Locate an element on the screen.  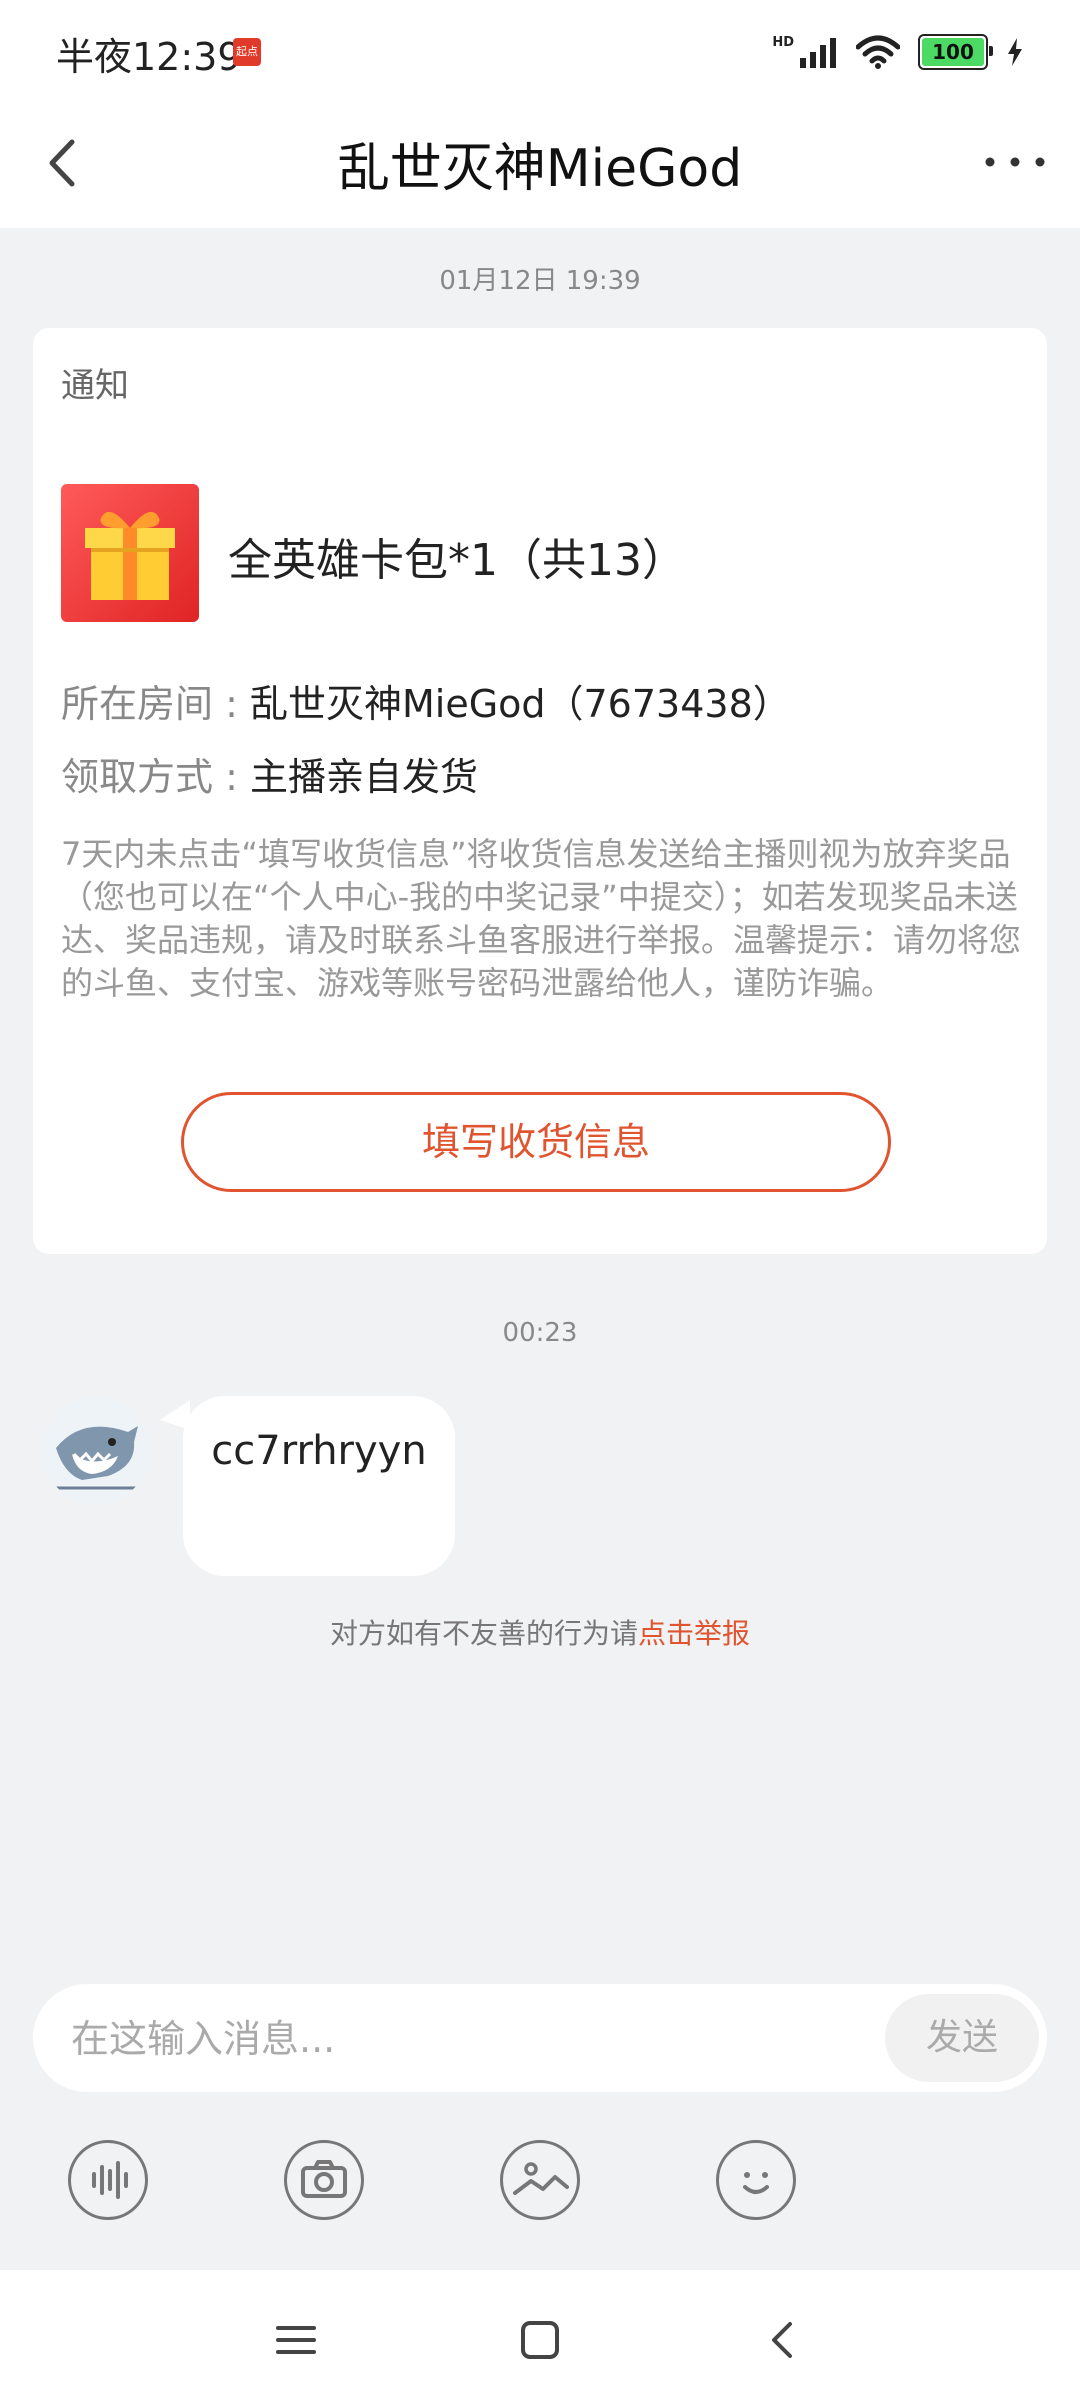
wifi-icon is located at coordinates (878, 52).